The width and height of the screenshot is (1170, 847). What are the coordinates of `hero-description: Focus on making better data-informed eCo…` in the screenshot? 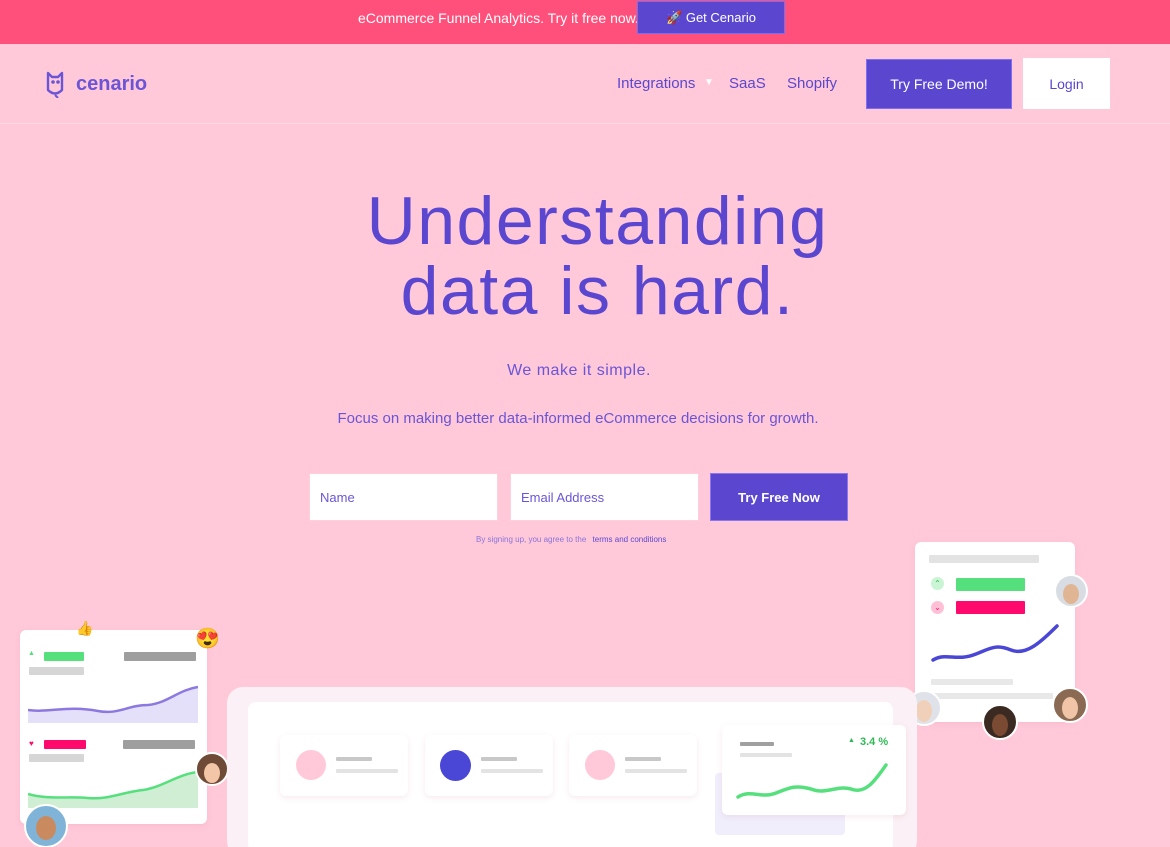 It's located at (578, 418).